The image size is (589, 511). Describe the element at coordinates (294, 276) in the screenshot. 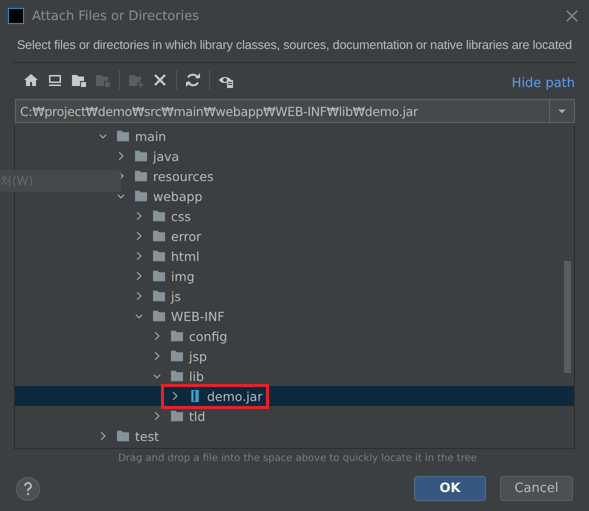

I see `tree-row: img` at that location.